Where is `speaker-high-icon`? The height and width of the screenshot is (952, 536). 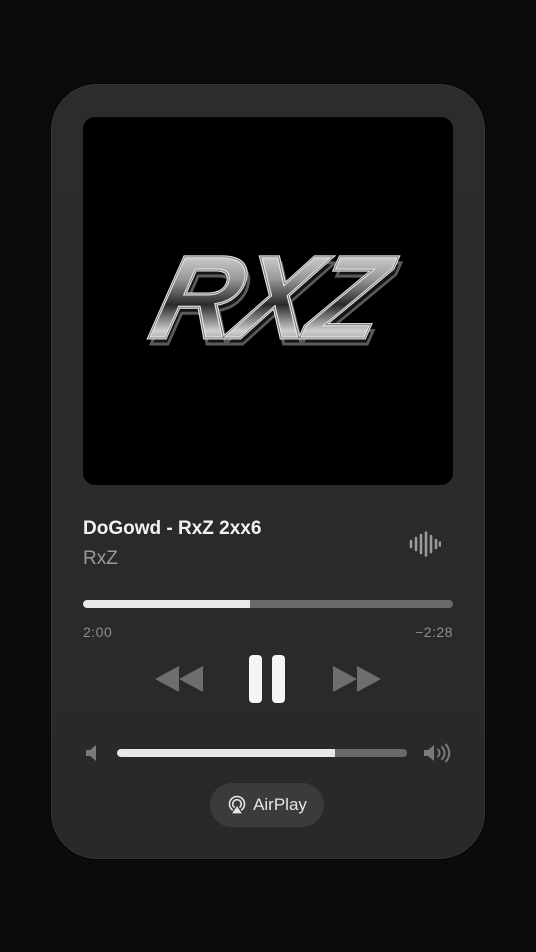
speaker-high-icon is located at coordinates (437, 753).